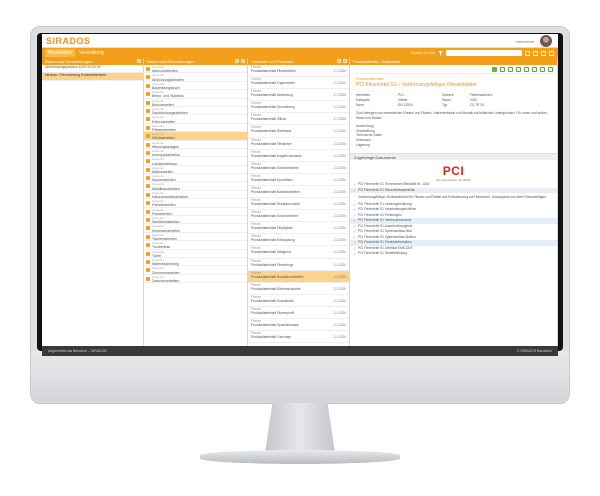  Describe the element at coordinates (195, 145) in the screenshot. I see `trade-row: Gewerke Heizungsanlagen` at that location.